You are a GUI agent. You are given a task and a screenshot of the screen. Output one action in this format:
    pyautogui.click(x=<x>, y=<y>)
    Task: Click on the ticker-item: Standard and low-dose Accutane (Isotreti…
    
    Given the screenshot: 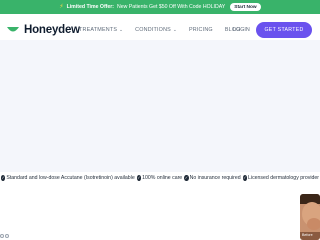 What is the action you would take?
    pyautogui.click(x=70, y=178)
    